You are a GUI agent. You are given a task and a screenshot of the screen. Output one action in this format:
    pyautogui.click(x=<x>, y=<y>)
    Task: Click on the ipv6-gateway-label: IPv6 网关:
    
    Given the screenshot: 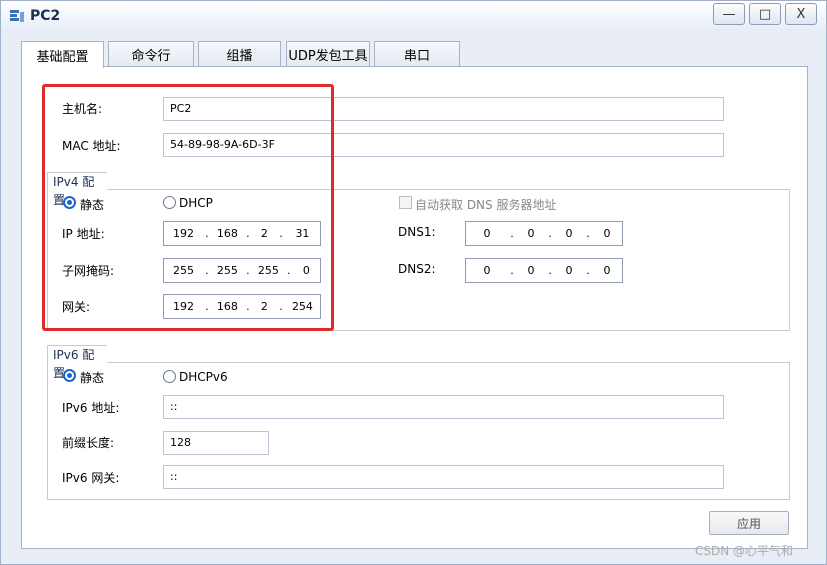 What is the action you would take?
    pyautogui.click(x=91, y=478)
    